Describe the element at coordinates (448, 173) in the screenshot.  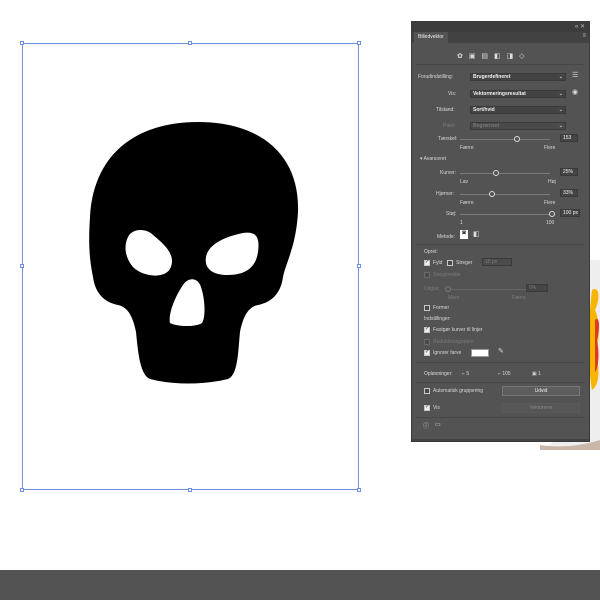
I see `curves-label: Kurver:` at that location.